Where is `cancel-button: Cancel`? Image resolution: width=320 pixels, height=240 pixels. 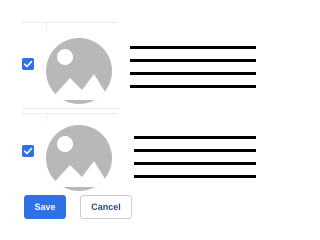
cancel-button: Cancel is located at coordinates (106, 207).